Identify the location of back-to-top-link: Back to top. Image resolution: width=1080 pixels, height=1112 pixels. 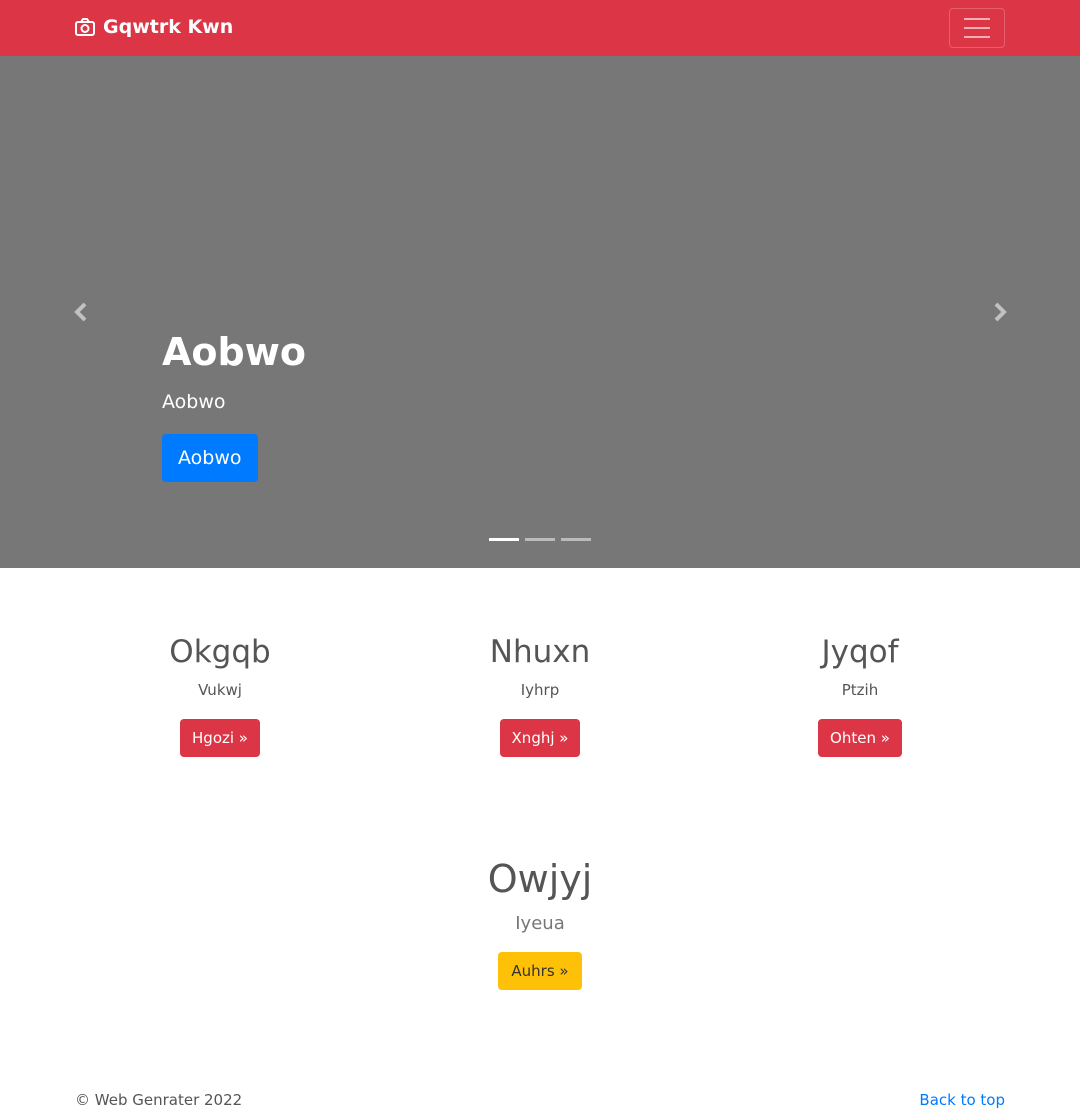
(962, 1100).